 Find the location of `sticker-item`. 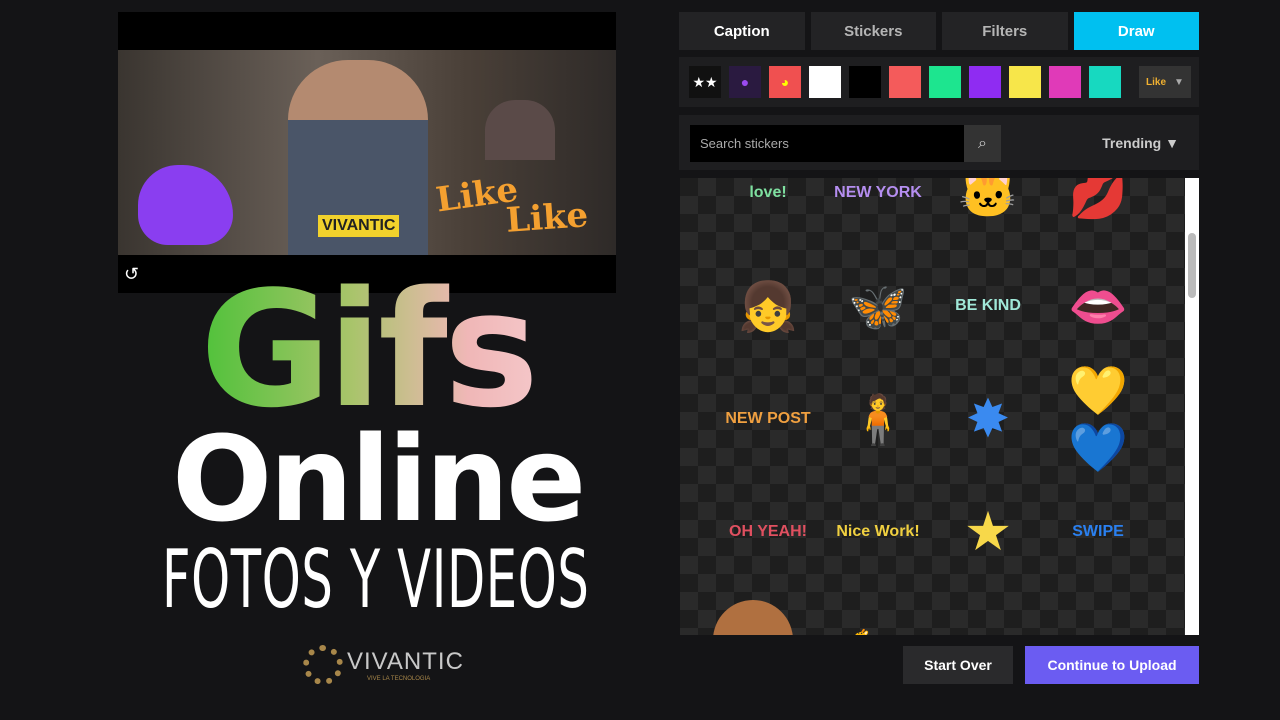

sticker-item is located at coordinates (753, 617).